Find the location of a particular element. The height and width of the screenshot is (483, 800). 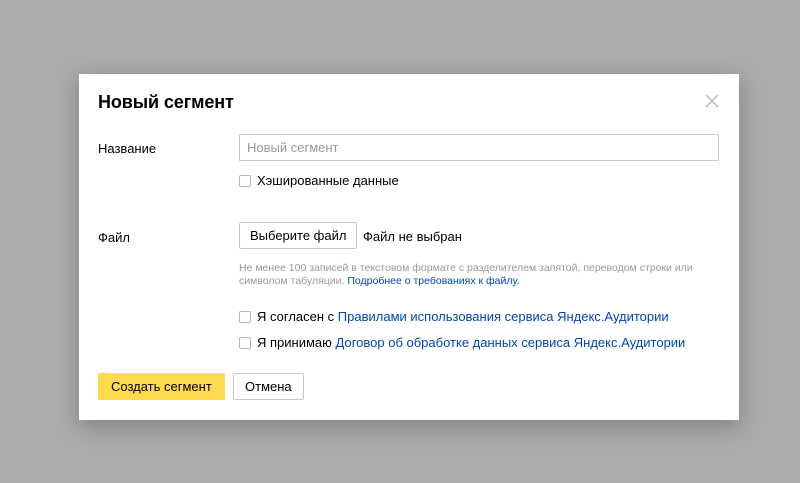

create-segment-button: Создать сегмент is located at coordinates (161, 386).